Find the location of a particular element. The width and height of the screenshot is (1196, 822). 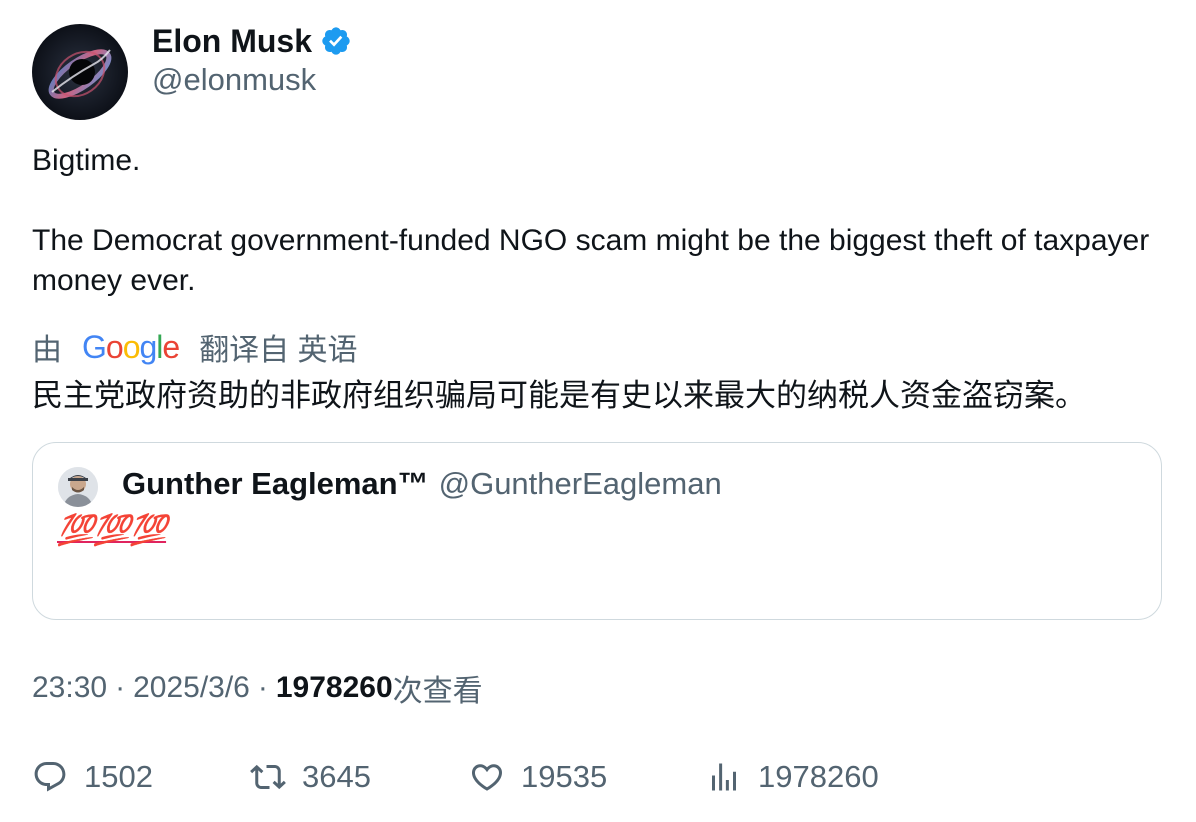

translation-attribution: 由 Google 翻译自 英语 is located at coordinates (195, 347).